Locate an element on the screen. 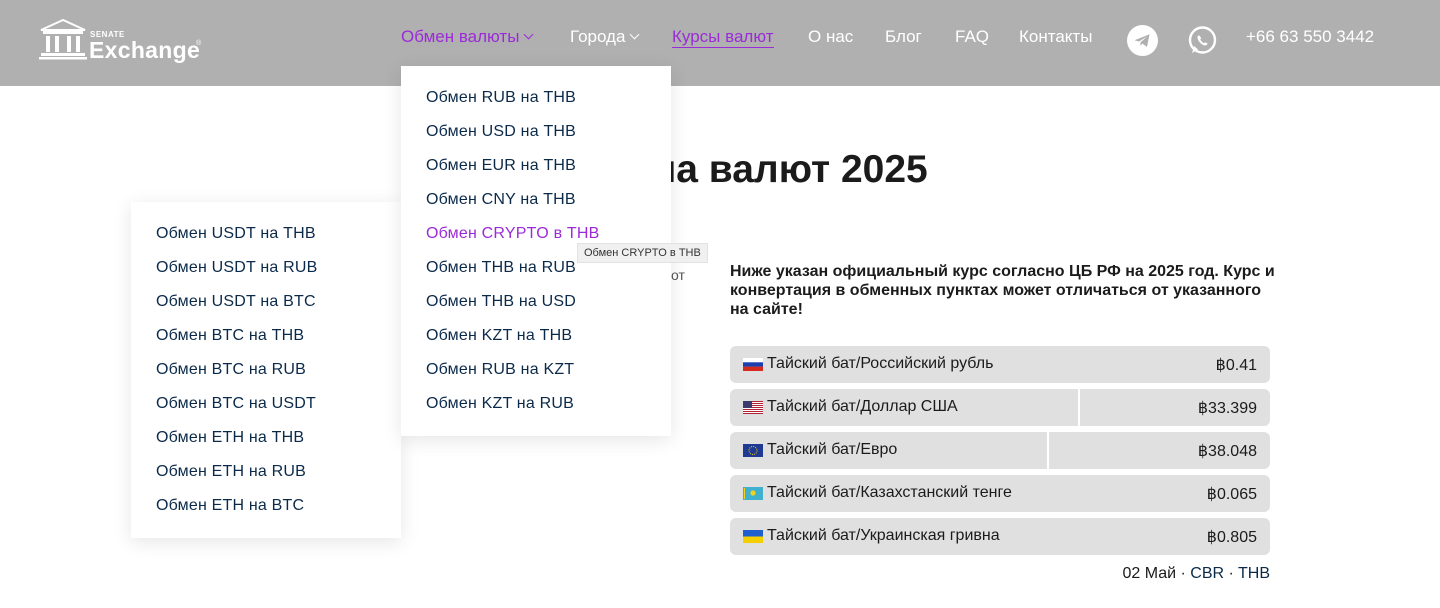 Image resolution: width=1440 pixels, height=608 pixels. rate-value: ฿38.048 is located at coordinates (1227, 451).